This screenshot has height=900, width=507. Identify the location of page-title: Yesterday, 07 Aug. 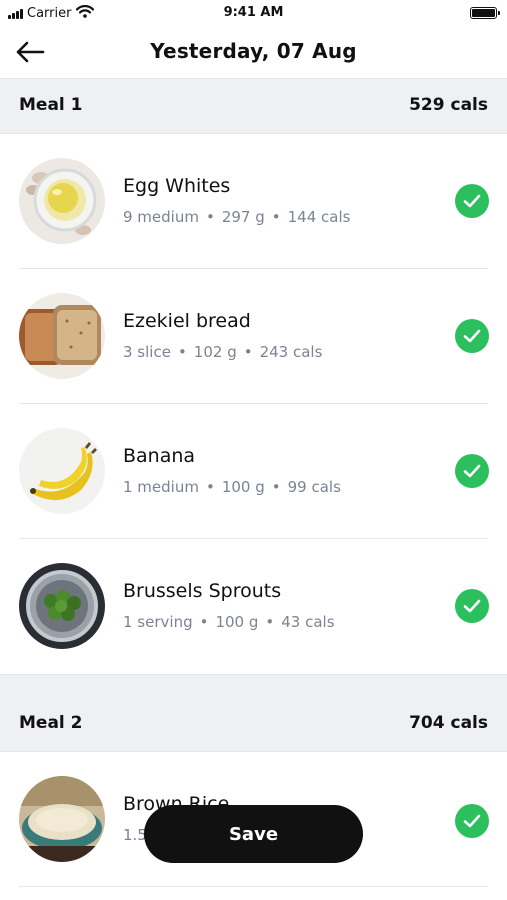
(253, 51).